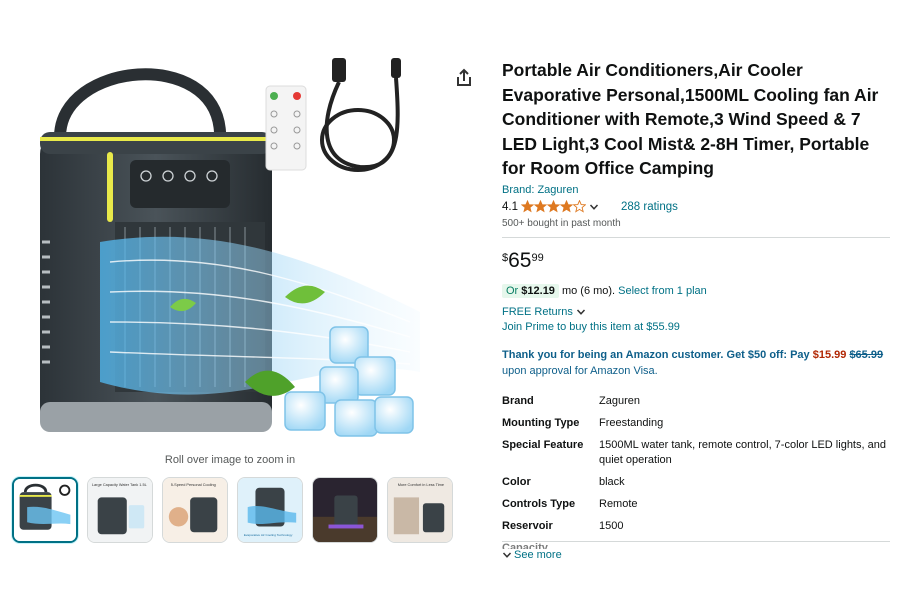 This screenshot has height=600, width=900. What do you see at coordinates (696, 482) in the screenshot?
I see `spec-row: Color black` at bounding box center [696, 482].